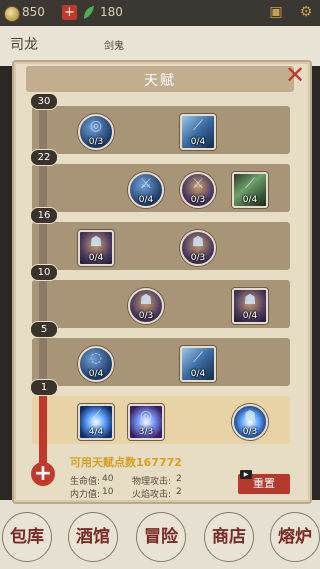 The height and width of the screenshot is (569, 320). What do you see at coordinates (152, 495) in the screenshot?
I see `fire-attack-label: 火焰攻击:` at bounding box center [152, 495].